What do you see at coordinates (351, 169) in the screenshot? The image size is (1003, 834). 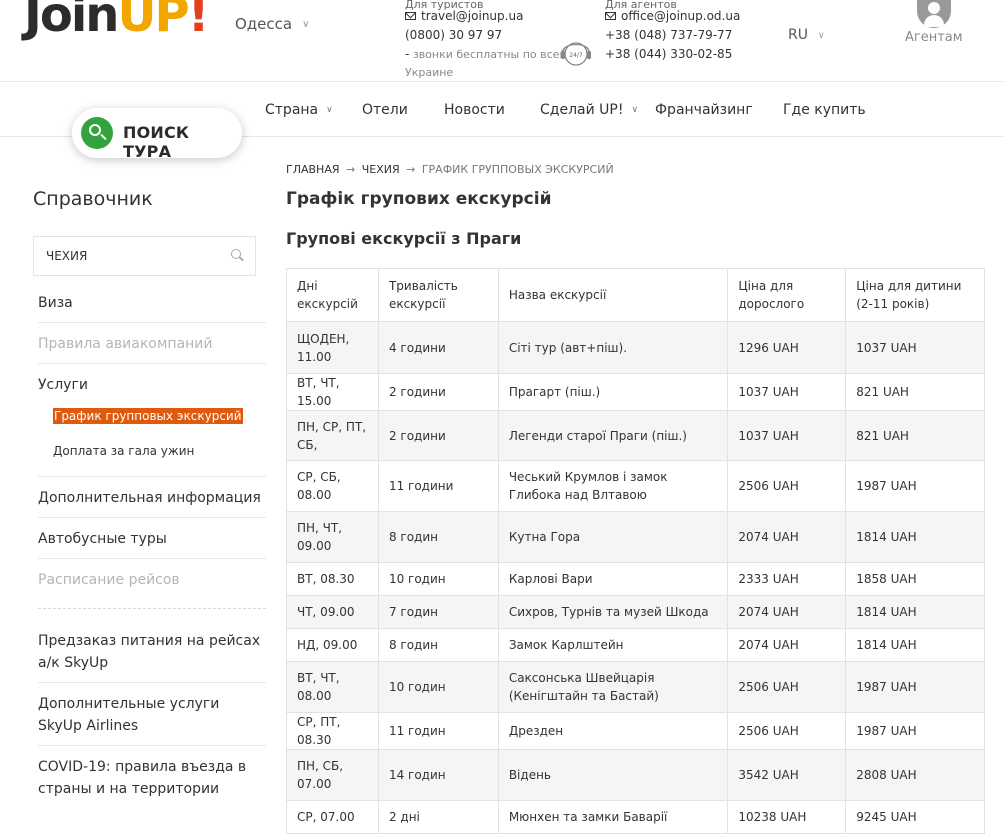 I see `breadcrumb-arrow: →` at bounding box center [351, 169].